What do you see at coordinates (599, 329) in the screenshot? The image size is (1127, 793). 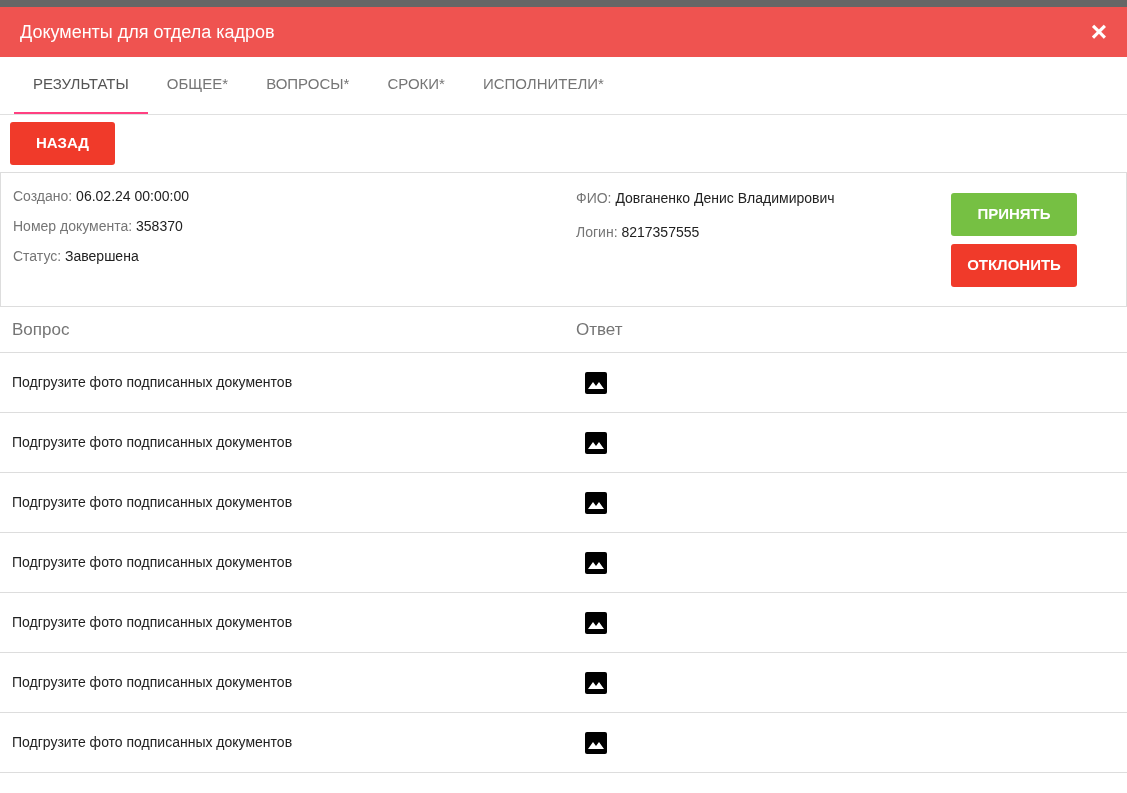 I see `column-header: Ответ` at bounding box center [599, 329].